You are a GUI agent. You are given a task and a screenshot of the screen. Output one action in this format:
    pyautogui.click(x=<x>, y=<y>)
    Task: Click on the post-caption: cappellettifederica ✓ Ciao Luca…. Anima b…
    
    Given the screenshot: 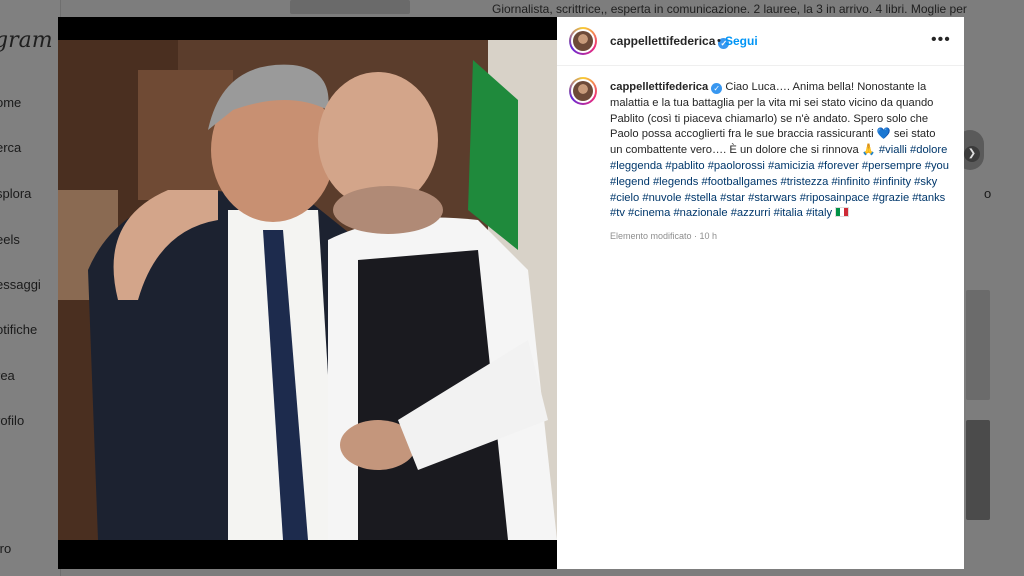 What is the action you would take?
    pyautogui.click(x=780, y=151)
    